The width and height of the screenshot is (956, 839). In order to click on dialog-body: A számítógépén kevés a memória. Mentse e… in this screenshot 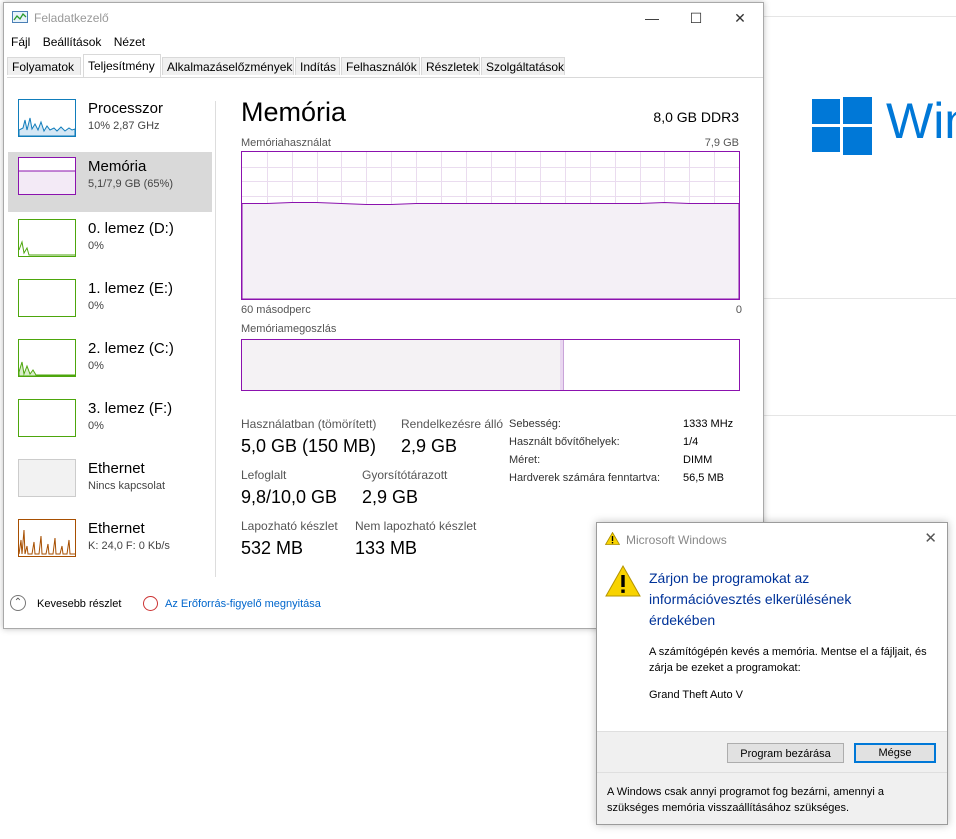, I will do `click(788, 660)`.